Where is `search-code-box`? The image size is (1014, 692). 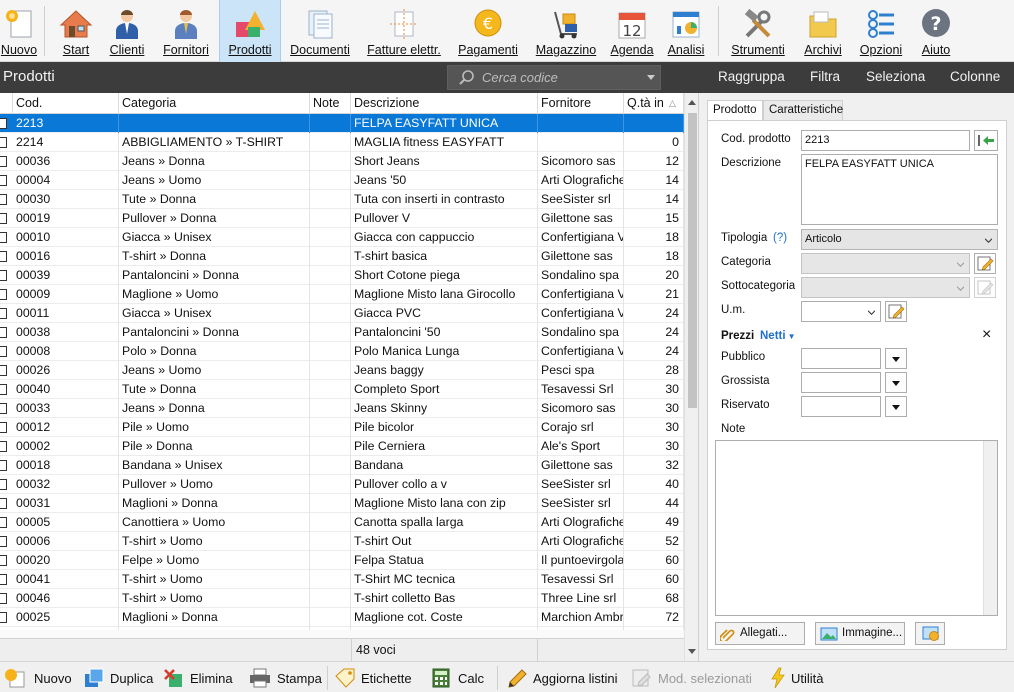
search-code-box is located at coordinates (554, 77).